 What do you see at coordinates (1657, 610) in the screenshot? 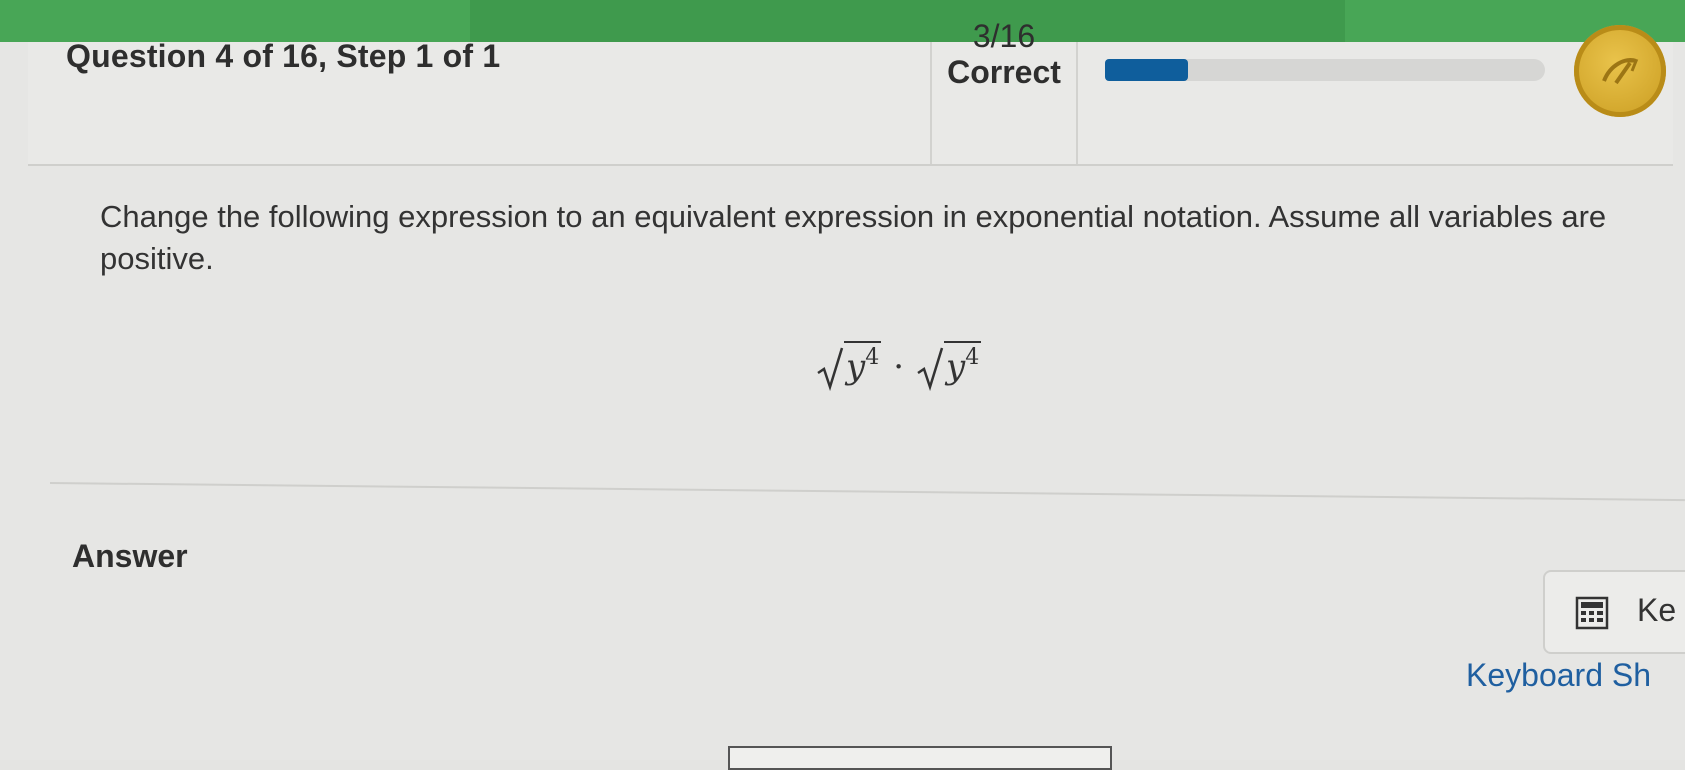
I see `keypad-label: Ke` at bounding box center [1657, 610].